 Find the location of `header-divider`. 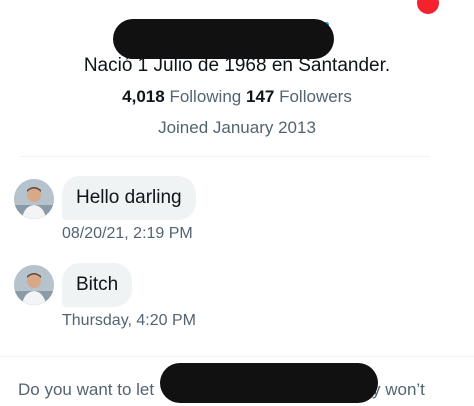

header-divider is located at coordinates (225, 156).